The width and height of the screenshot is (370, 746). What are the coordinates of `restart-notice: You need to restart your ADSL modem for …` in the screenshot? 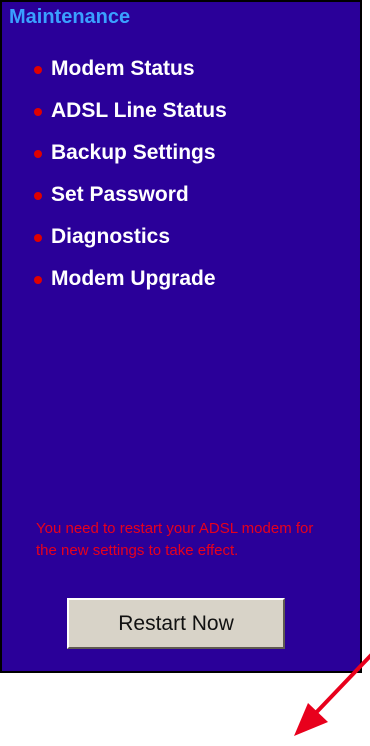 It's located at (175, 539).